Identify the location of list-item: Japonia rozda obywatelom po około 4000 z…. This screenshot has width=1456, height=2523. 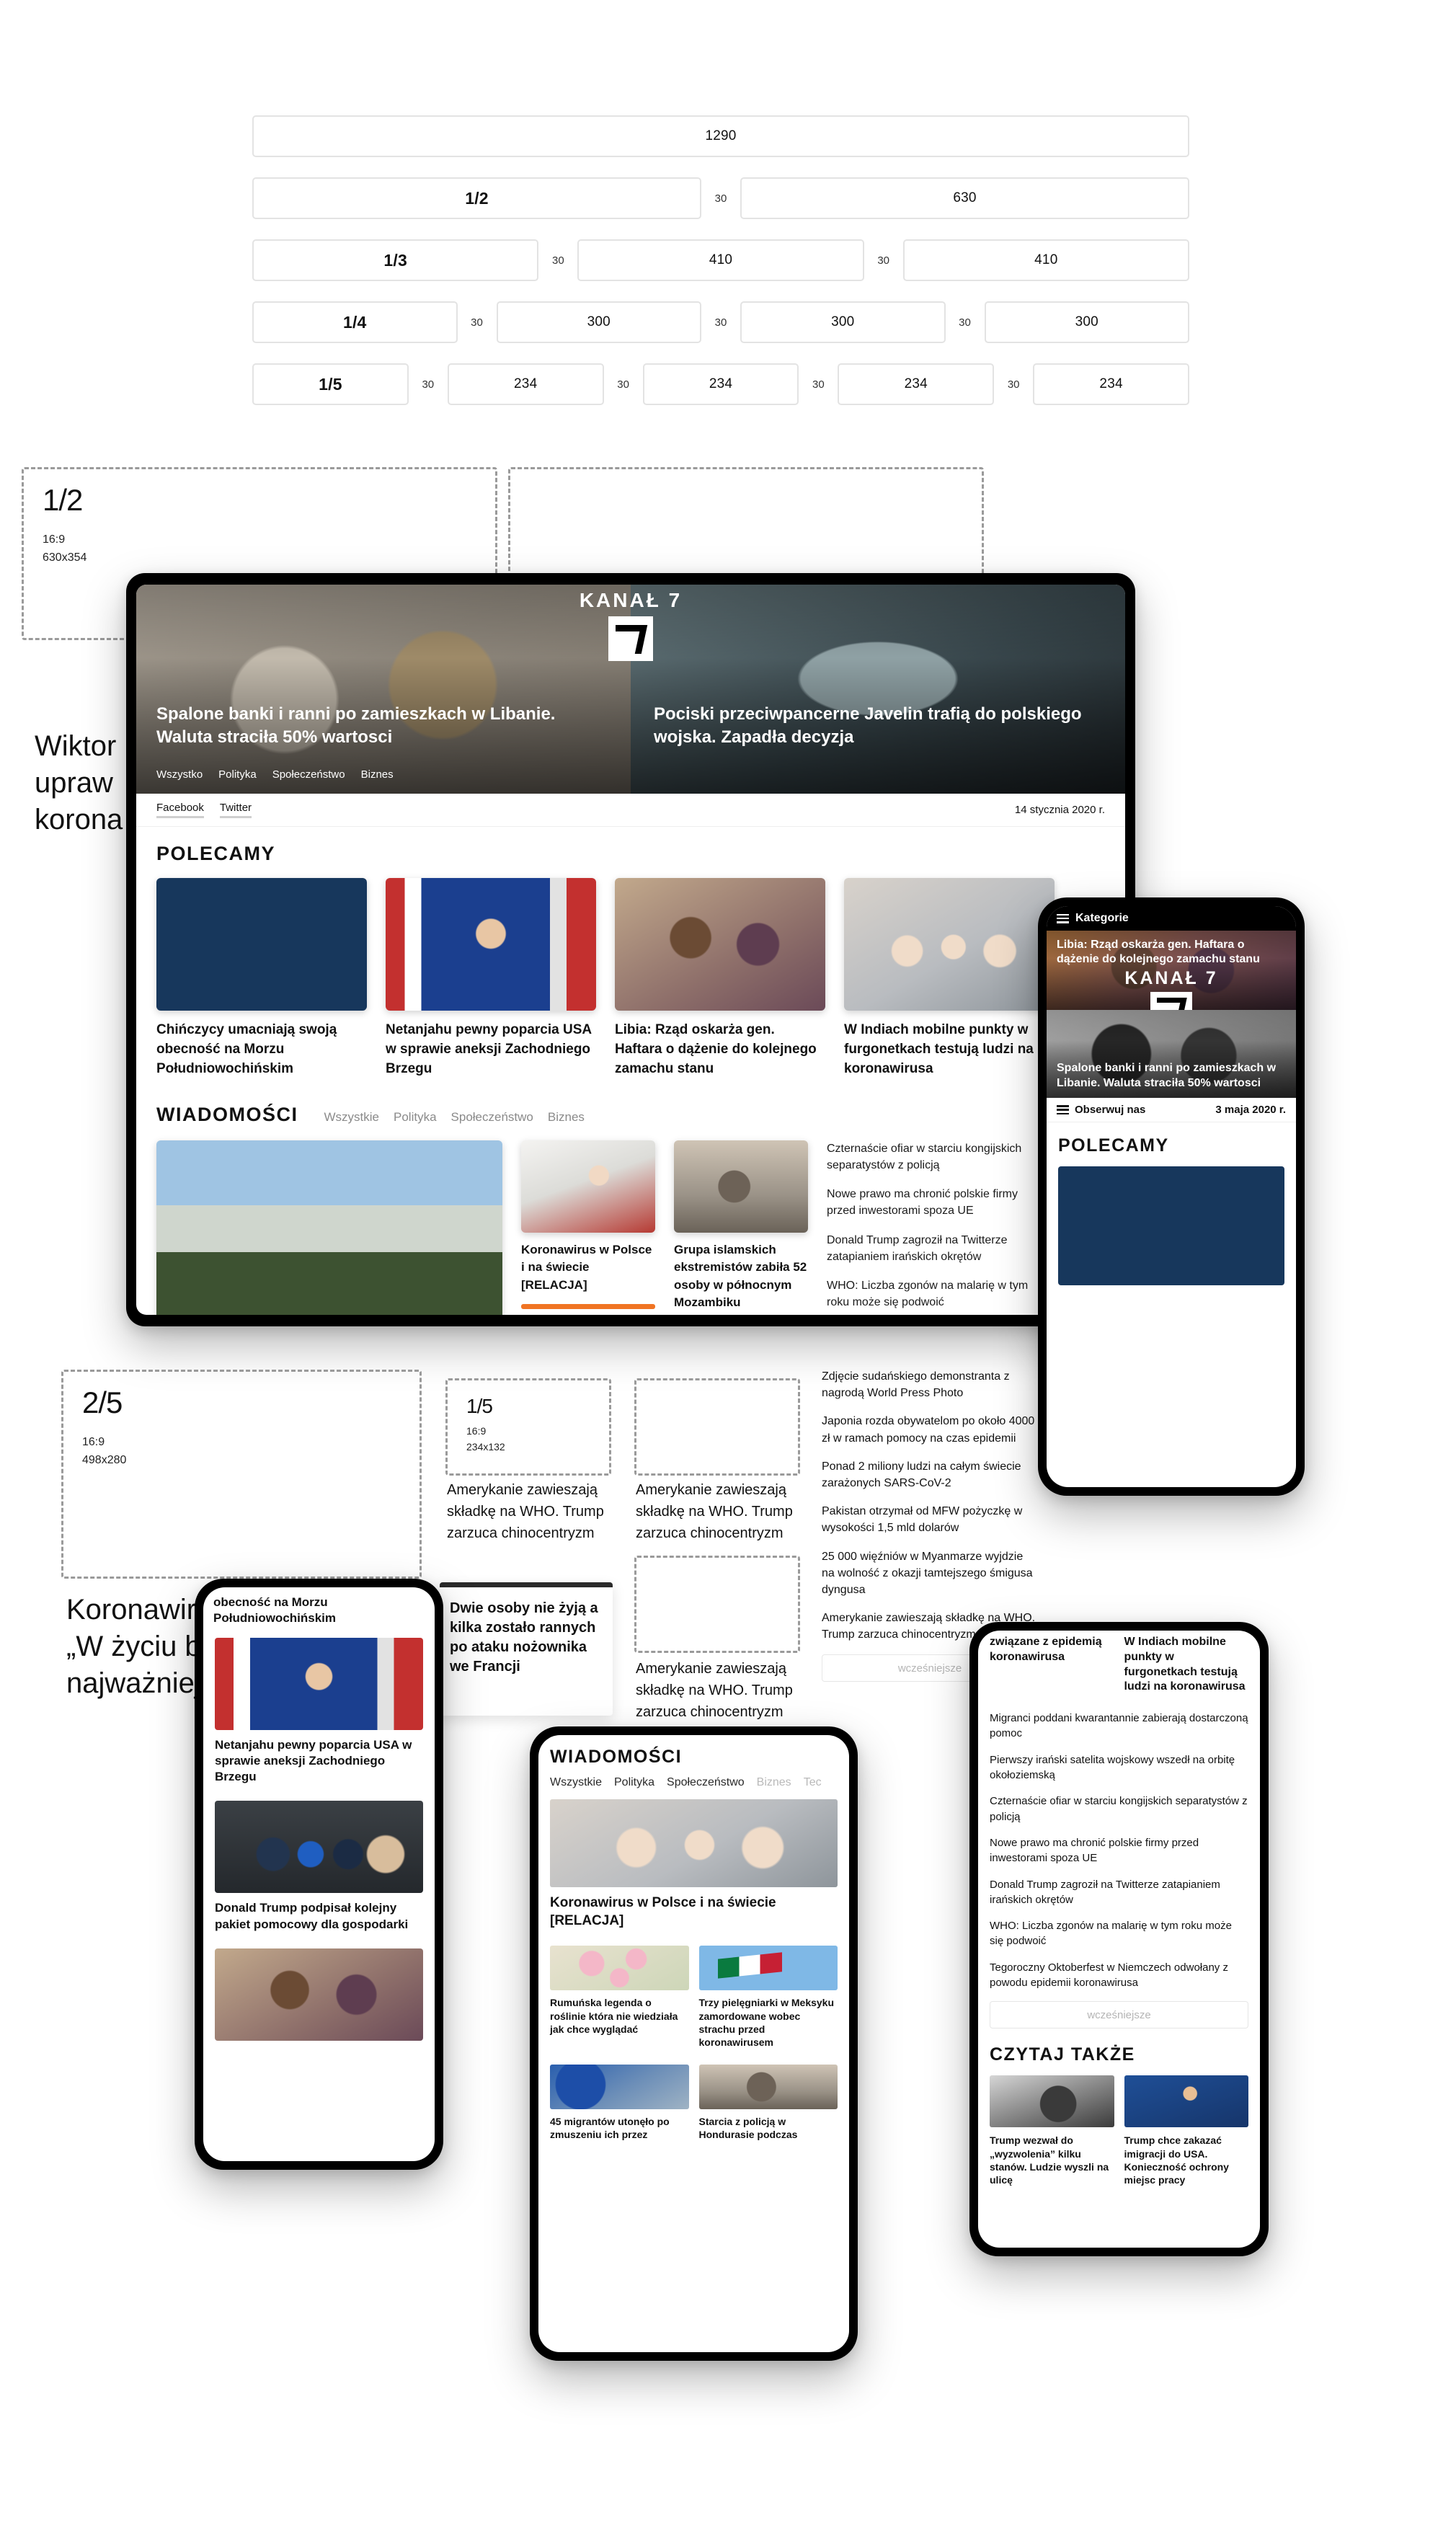
(930, 1429).